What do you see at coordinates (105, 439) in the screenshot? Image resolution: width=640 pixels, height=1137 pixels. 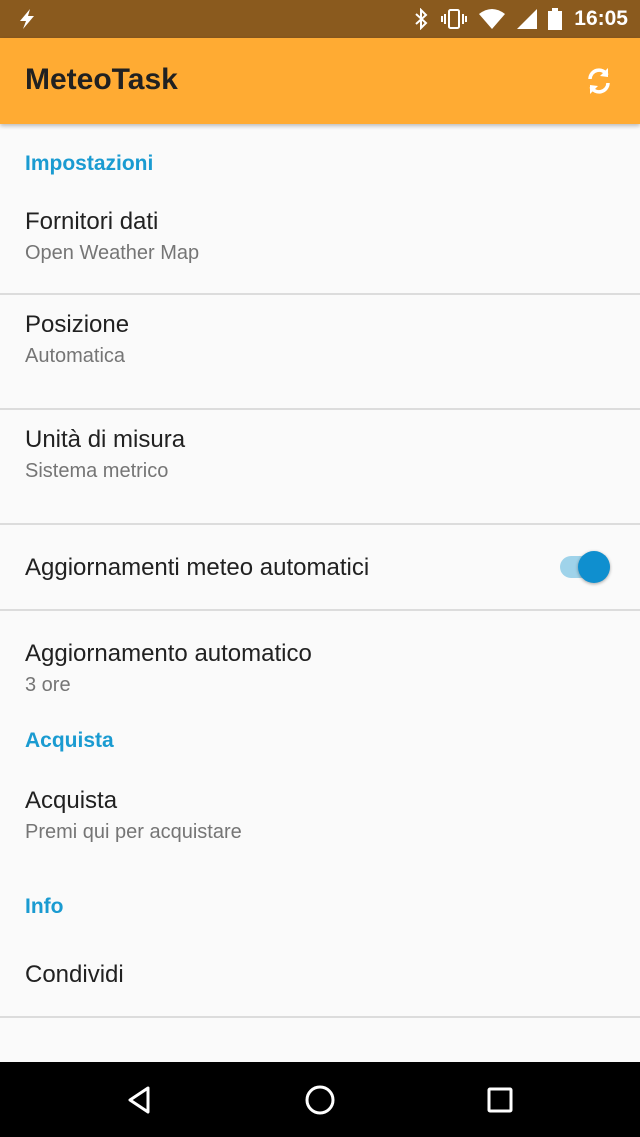 I see `pref-title: Unità di misura` at bounding box center [105, 439].